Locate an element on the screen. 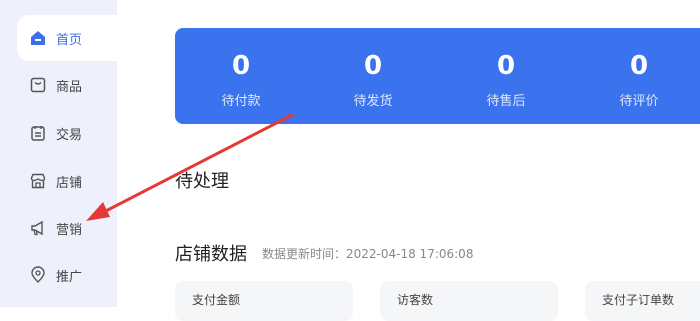  stat-label: 待发货 is located at coordinates (373, 101).